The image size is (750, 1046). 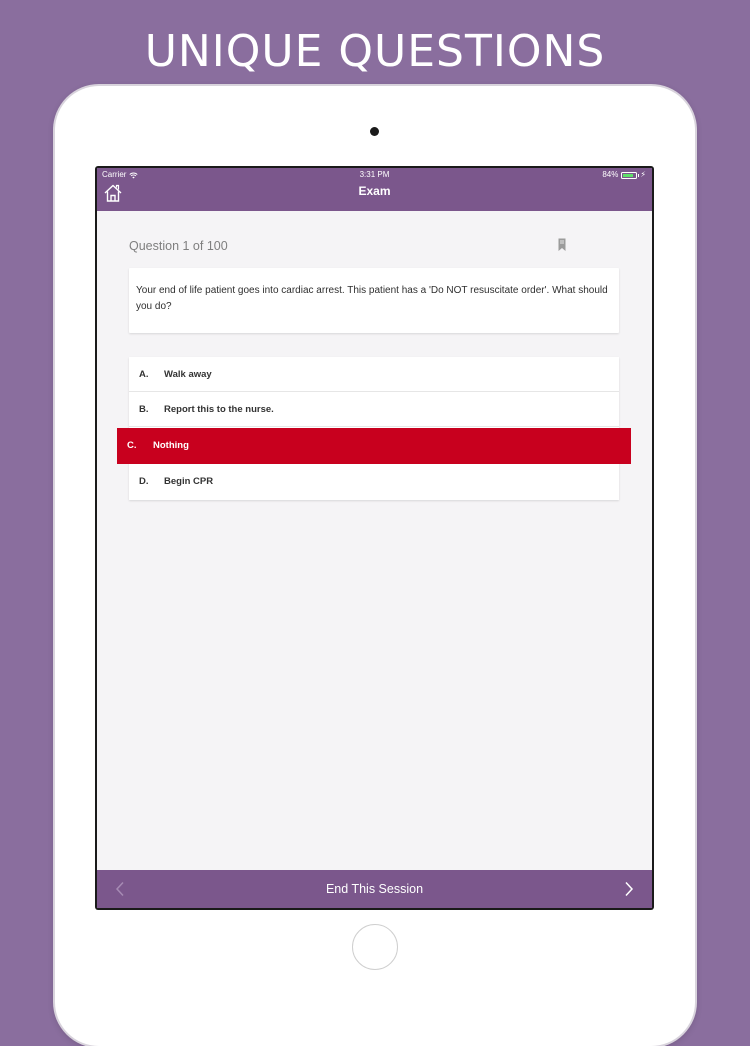 I want to click on chevron-right-icon, so click(x=629, y=889).